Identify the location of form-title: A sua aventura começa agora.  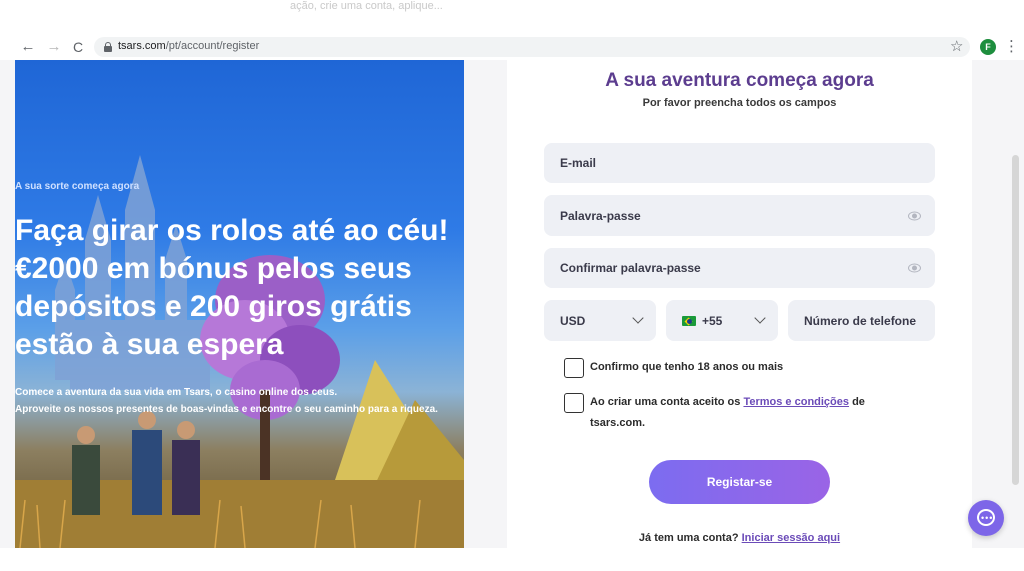
(739, 80).